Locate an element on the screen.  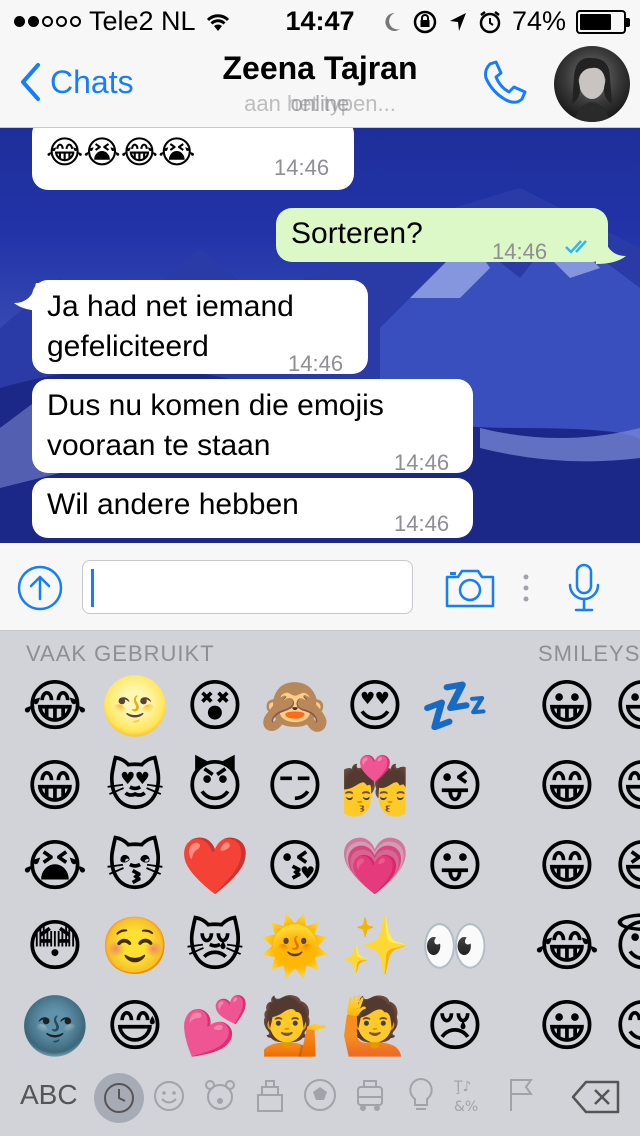
contact-avatar is located at coordinates (592, 84).